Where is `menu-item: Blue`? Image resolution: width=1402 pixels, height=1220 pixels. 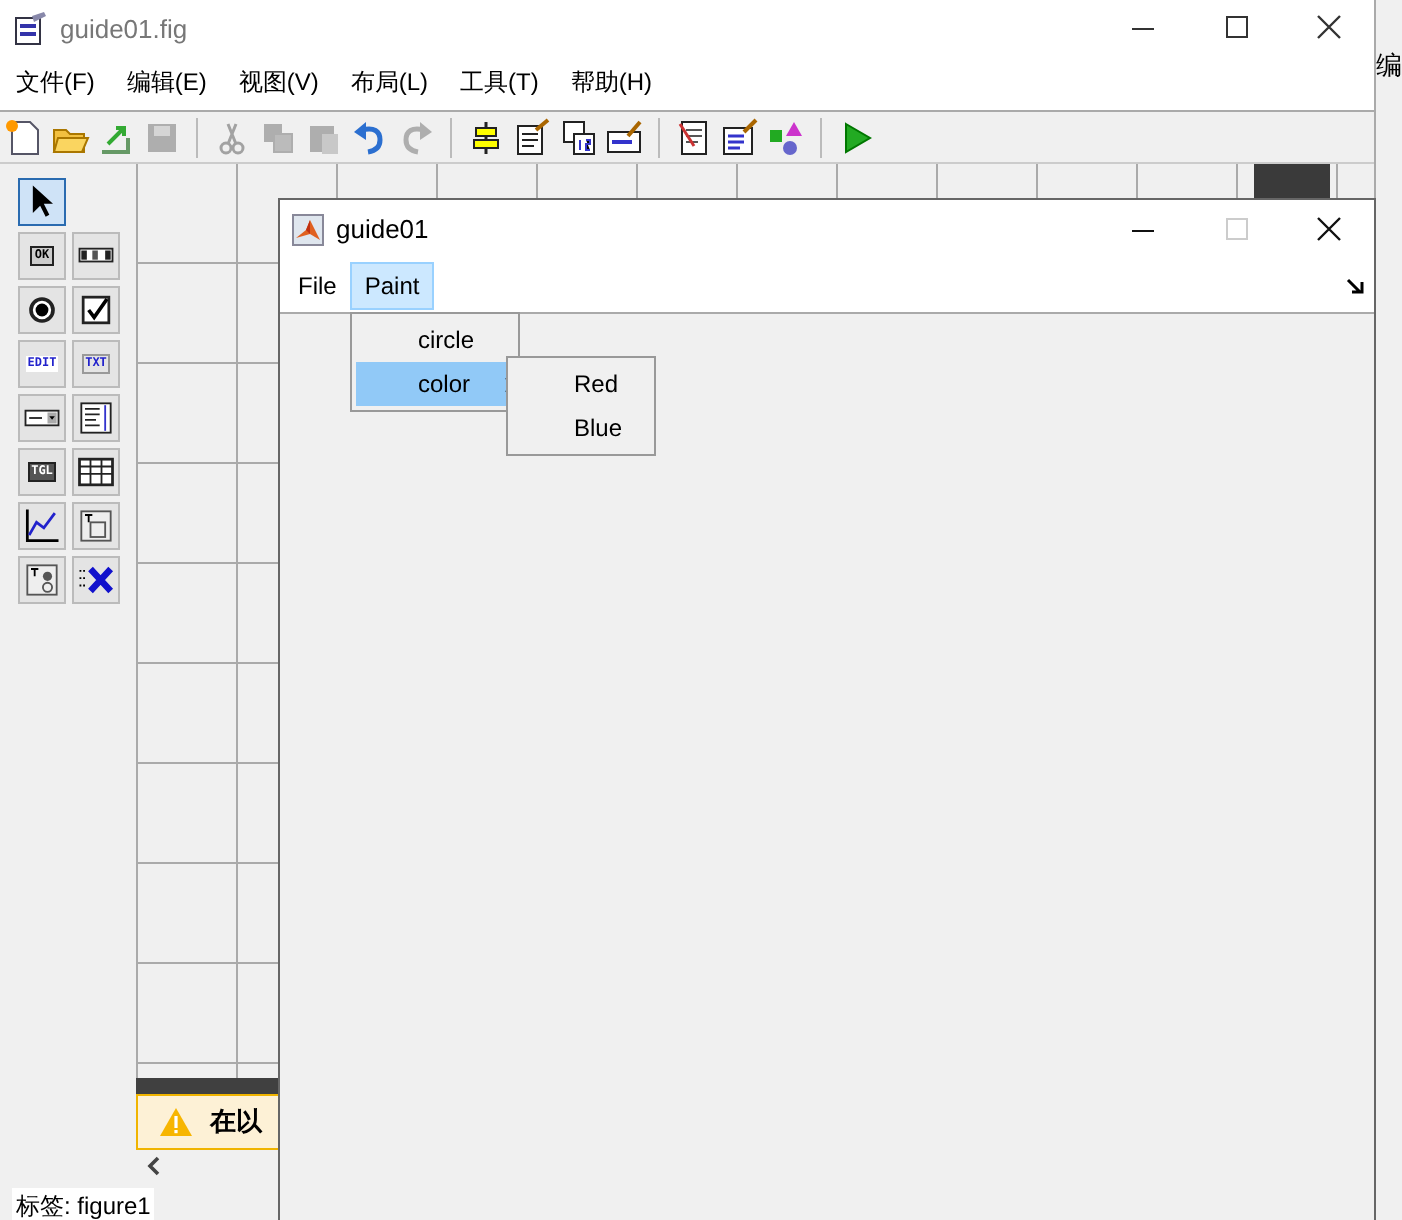
menu-item: Blue is located at coordinates (581, 428).